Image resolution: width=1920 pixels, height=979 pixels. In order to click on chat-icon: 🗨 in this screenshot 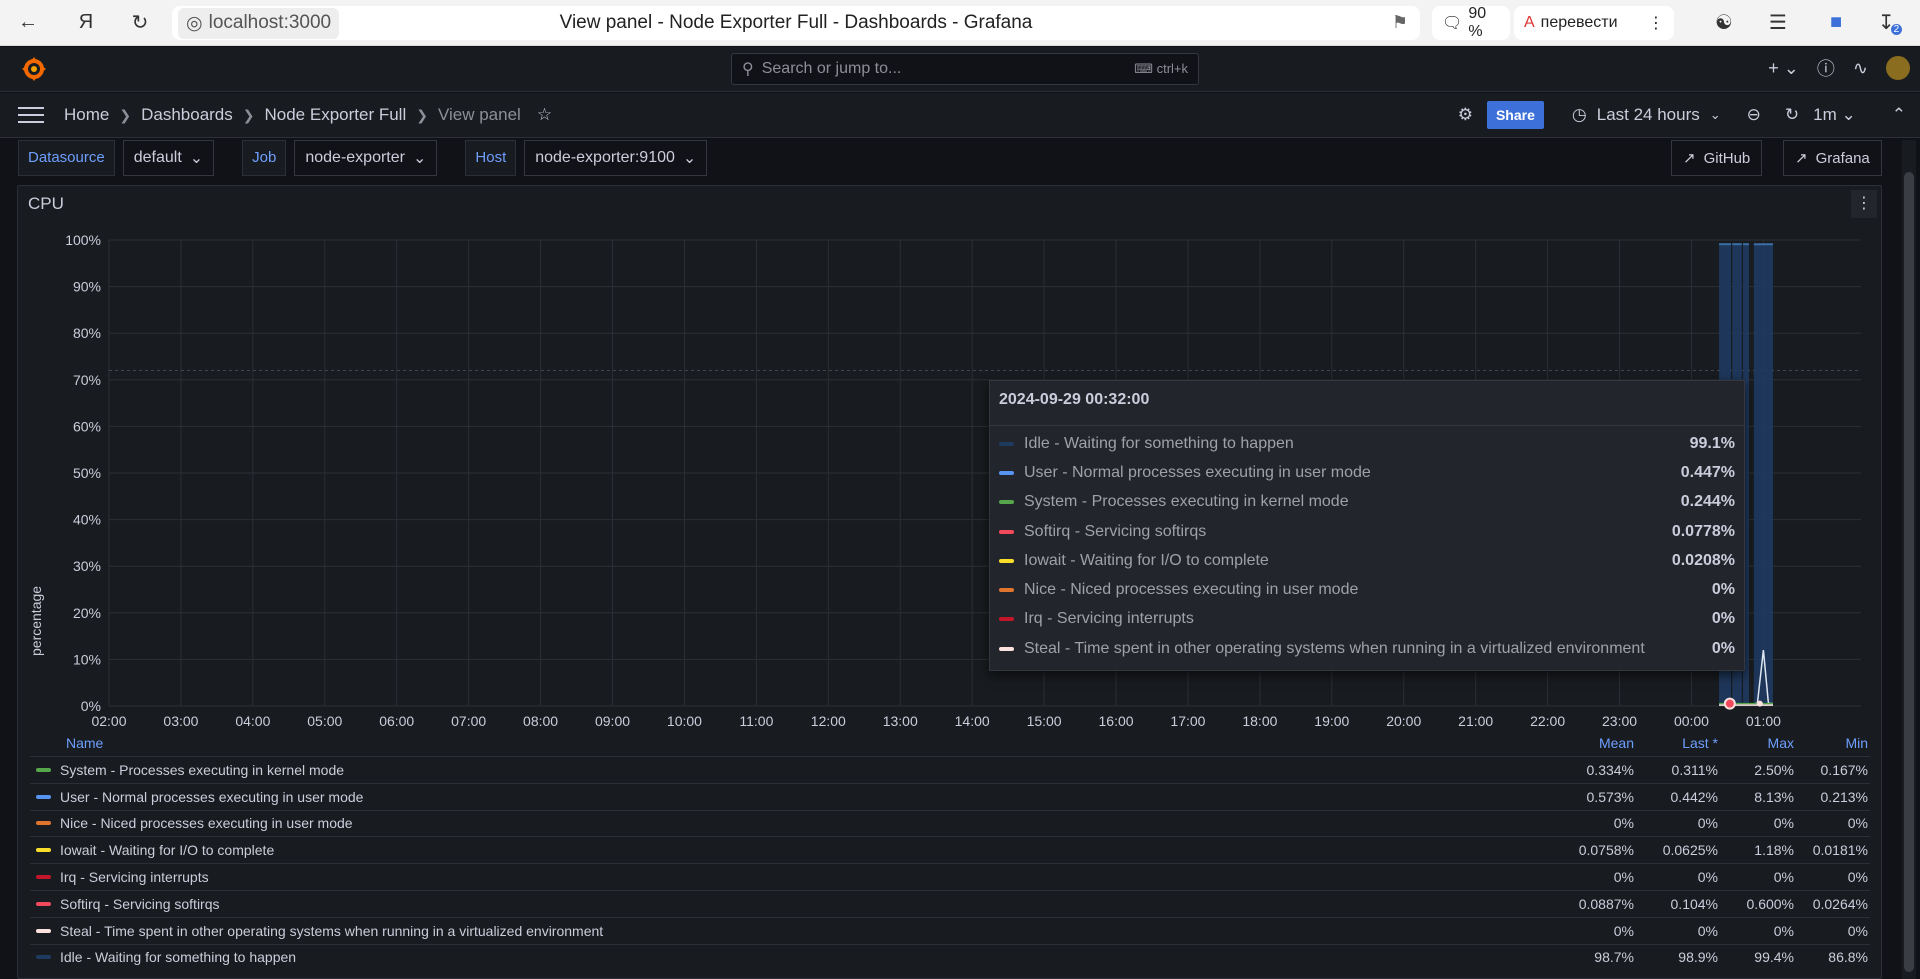, I will do `click(1452, 23)`.